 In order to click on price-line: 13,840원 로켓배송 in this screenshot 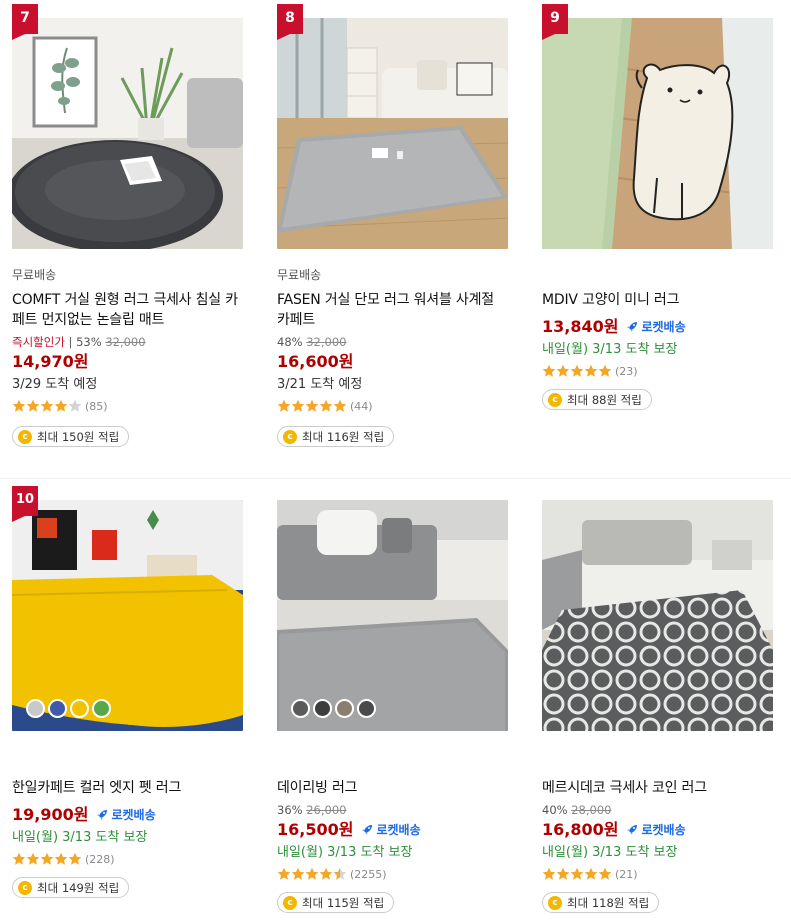, I will do `click(658, 327)`.